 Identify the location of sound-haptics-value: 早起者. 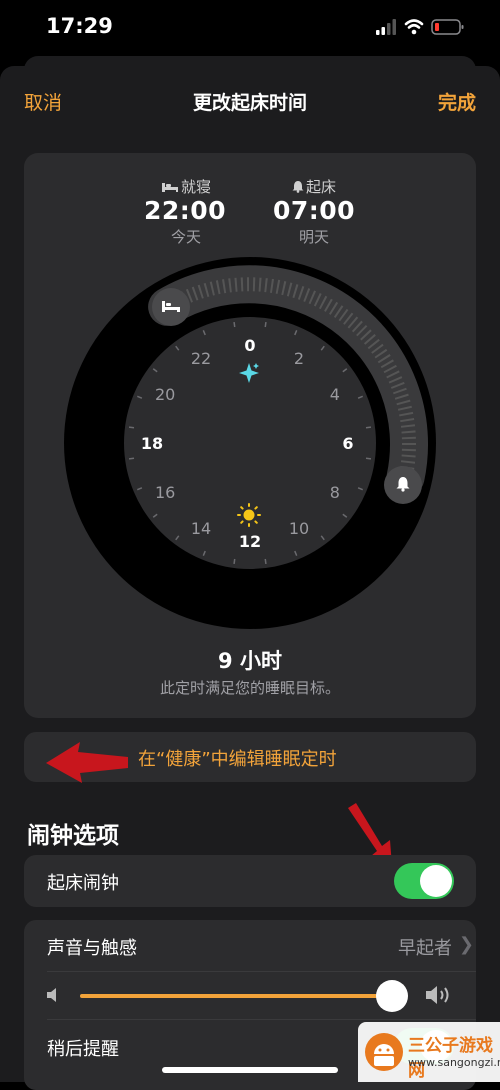
(425, 947).